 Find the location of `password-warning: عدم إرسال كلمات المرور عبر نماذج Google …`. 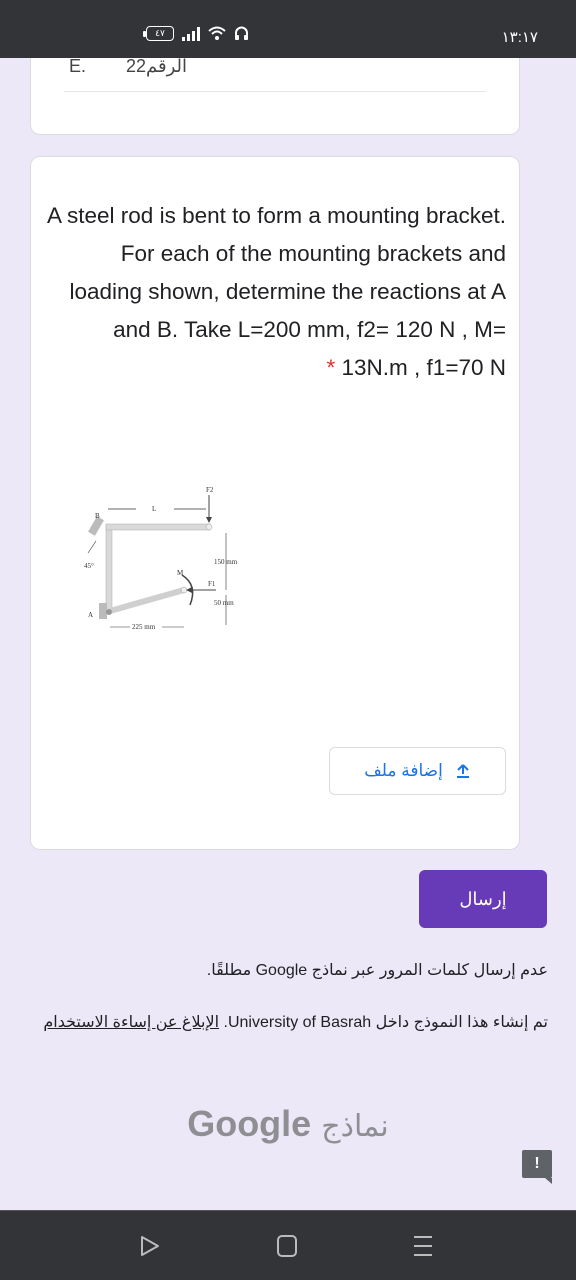

password-warning: عدم إرسال كلمات المرور عبر نماذج Google … is located at coordinates (377, 970).